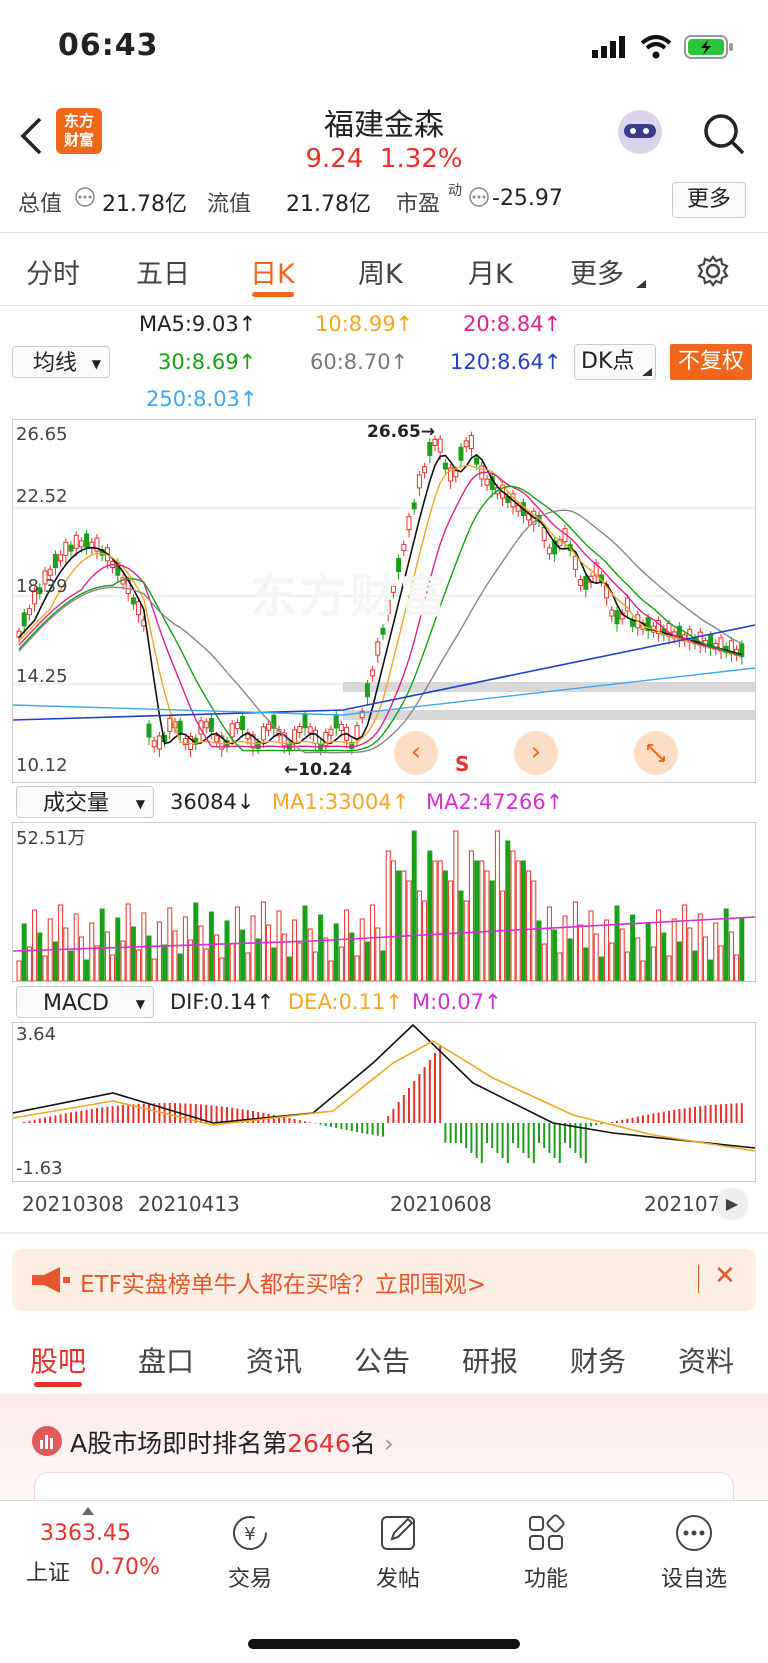 This screenshot has width=768, height=1663. What do you see at coordinates (384, 902) in the screenshot?
I see `volume-chart` at bounding box center [384, 902].